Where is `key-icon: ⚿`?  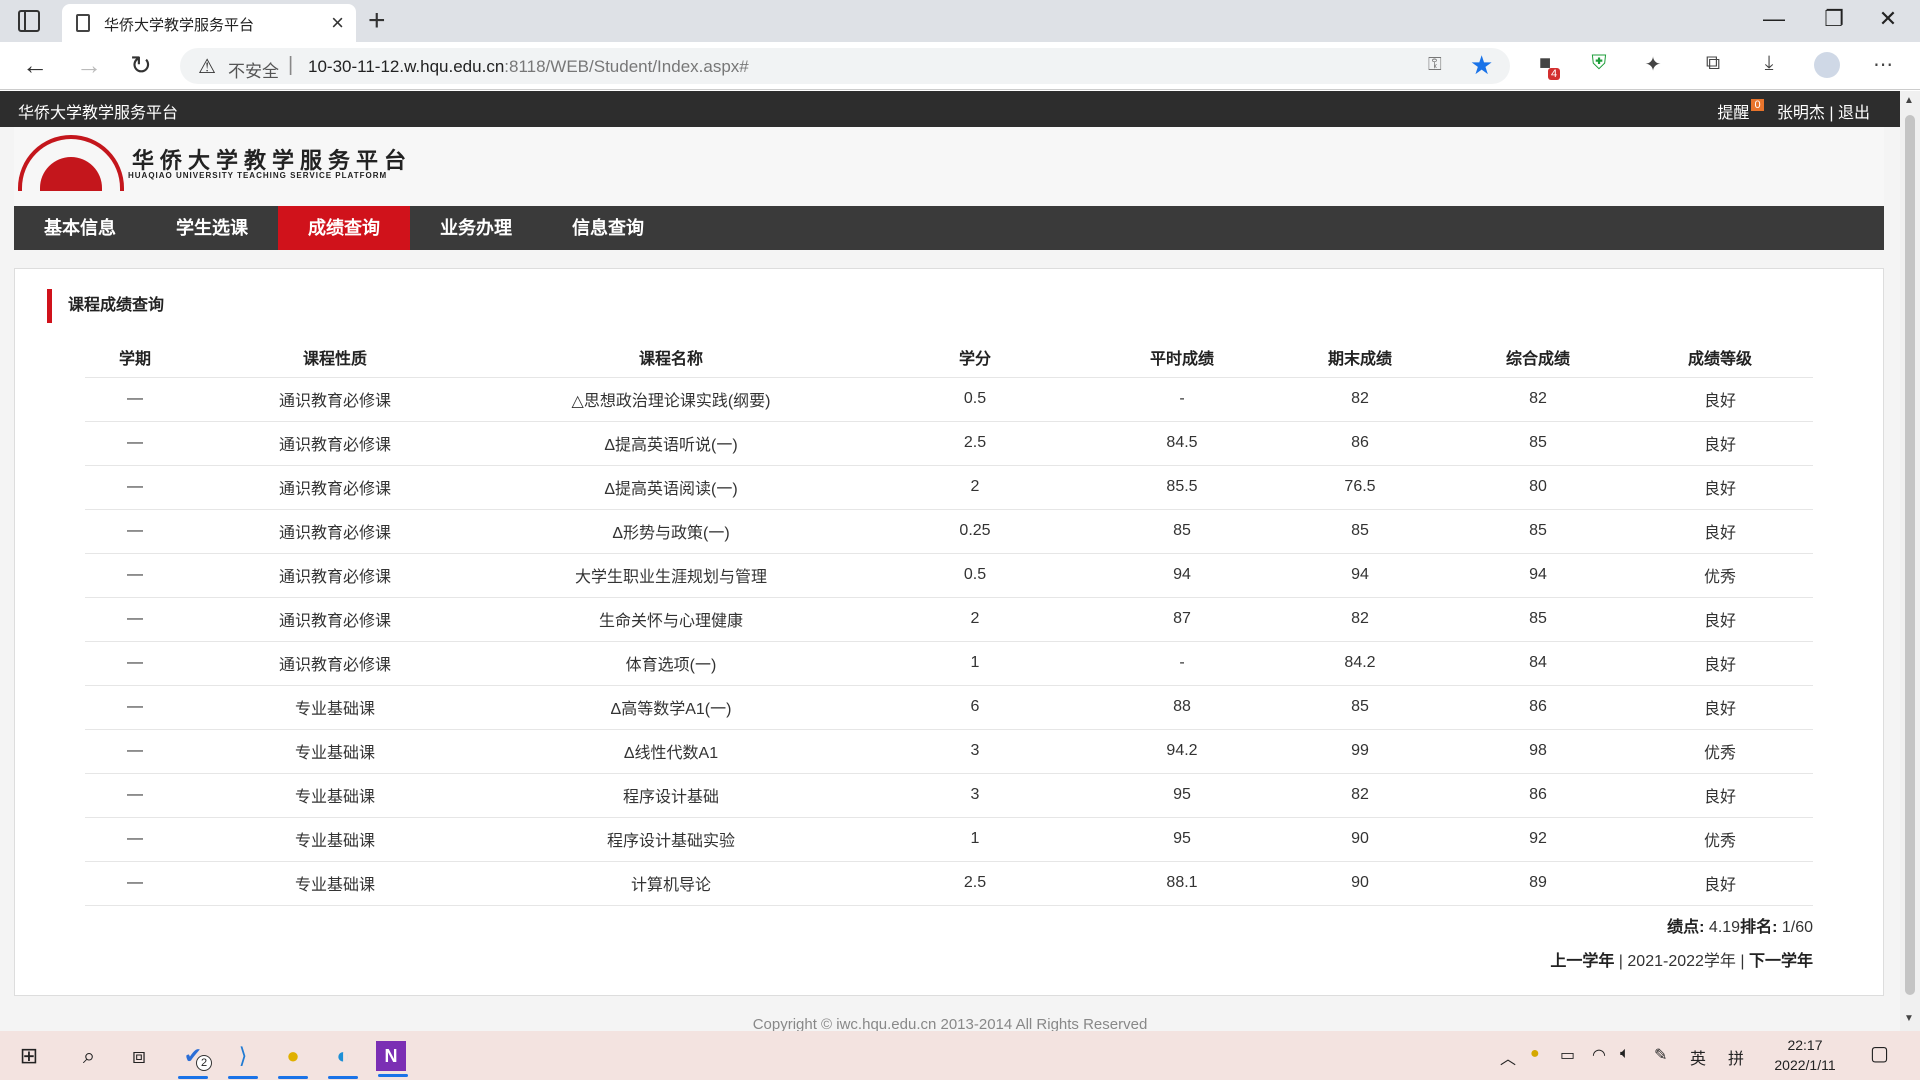 key-icon: ⚿ is located at coordinates (1435, 64).